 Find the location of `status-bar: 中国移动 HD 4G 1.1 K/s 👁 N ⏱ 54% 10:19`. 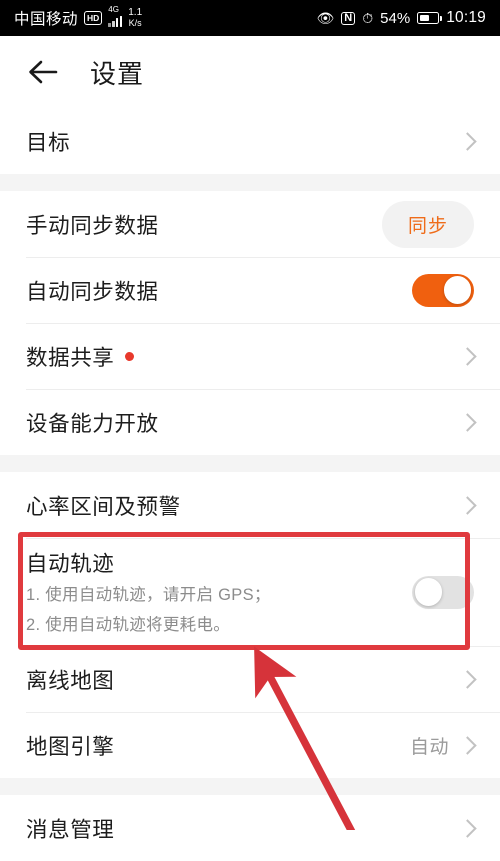

status-bar: 中国移动 HD 4G 1.1 K/s 👁 N ⏱ 54% 10:19 is located at coordinates (250, 18).